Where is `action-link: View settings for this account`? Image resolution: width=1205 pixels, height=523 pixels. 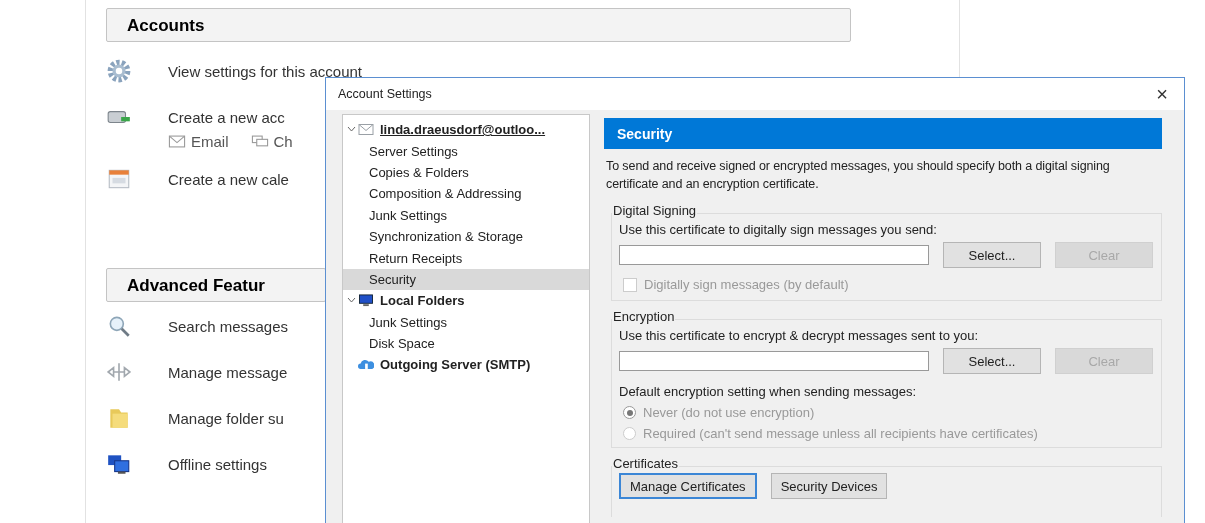 action-link: View settings for this account is located at coordinates (265, 71).